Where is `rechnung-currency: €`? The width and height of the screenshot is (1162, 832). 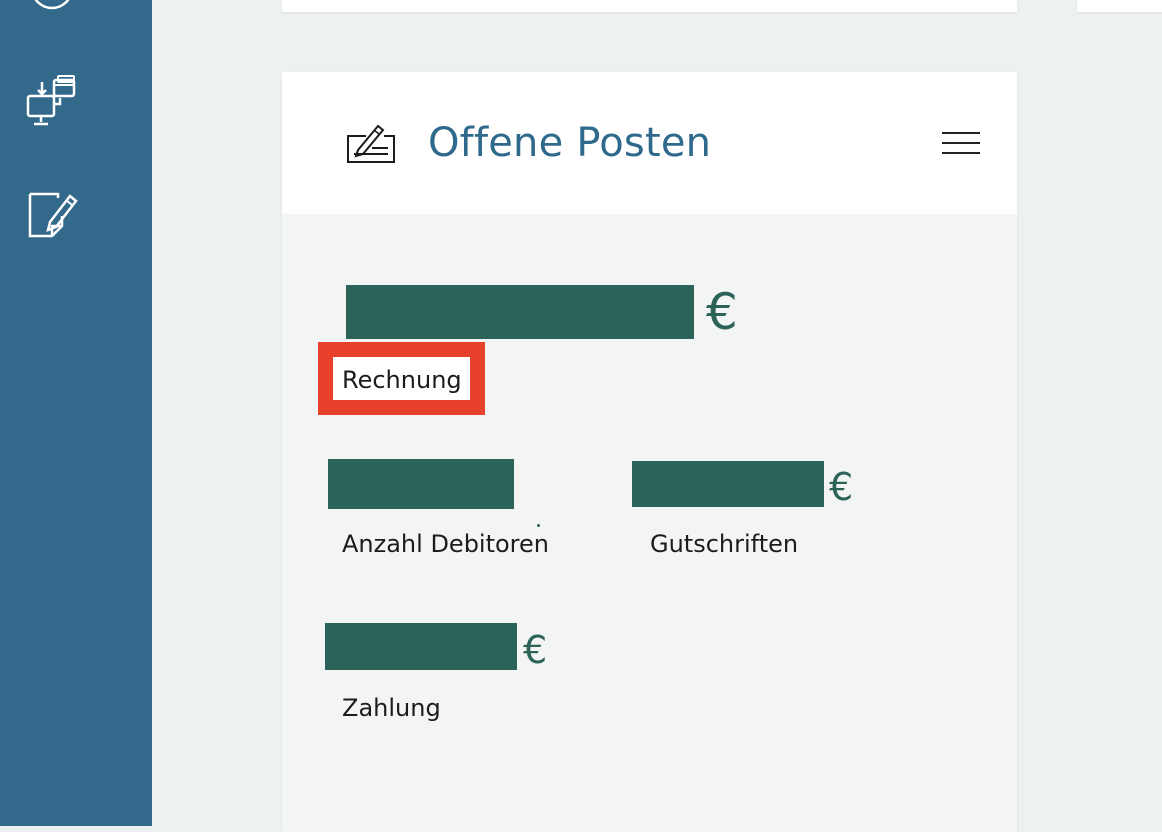
rechnung-currency: € is located at coordinates (722, 312).